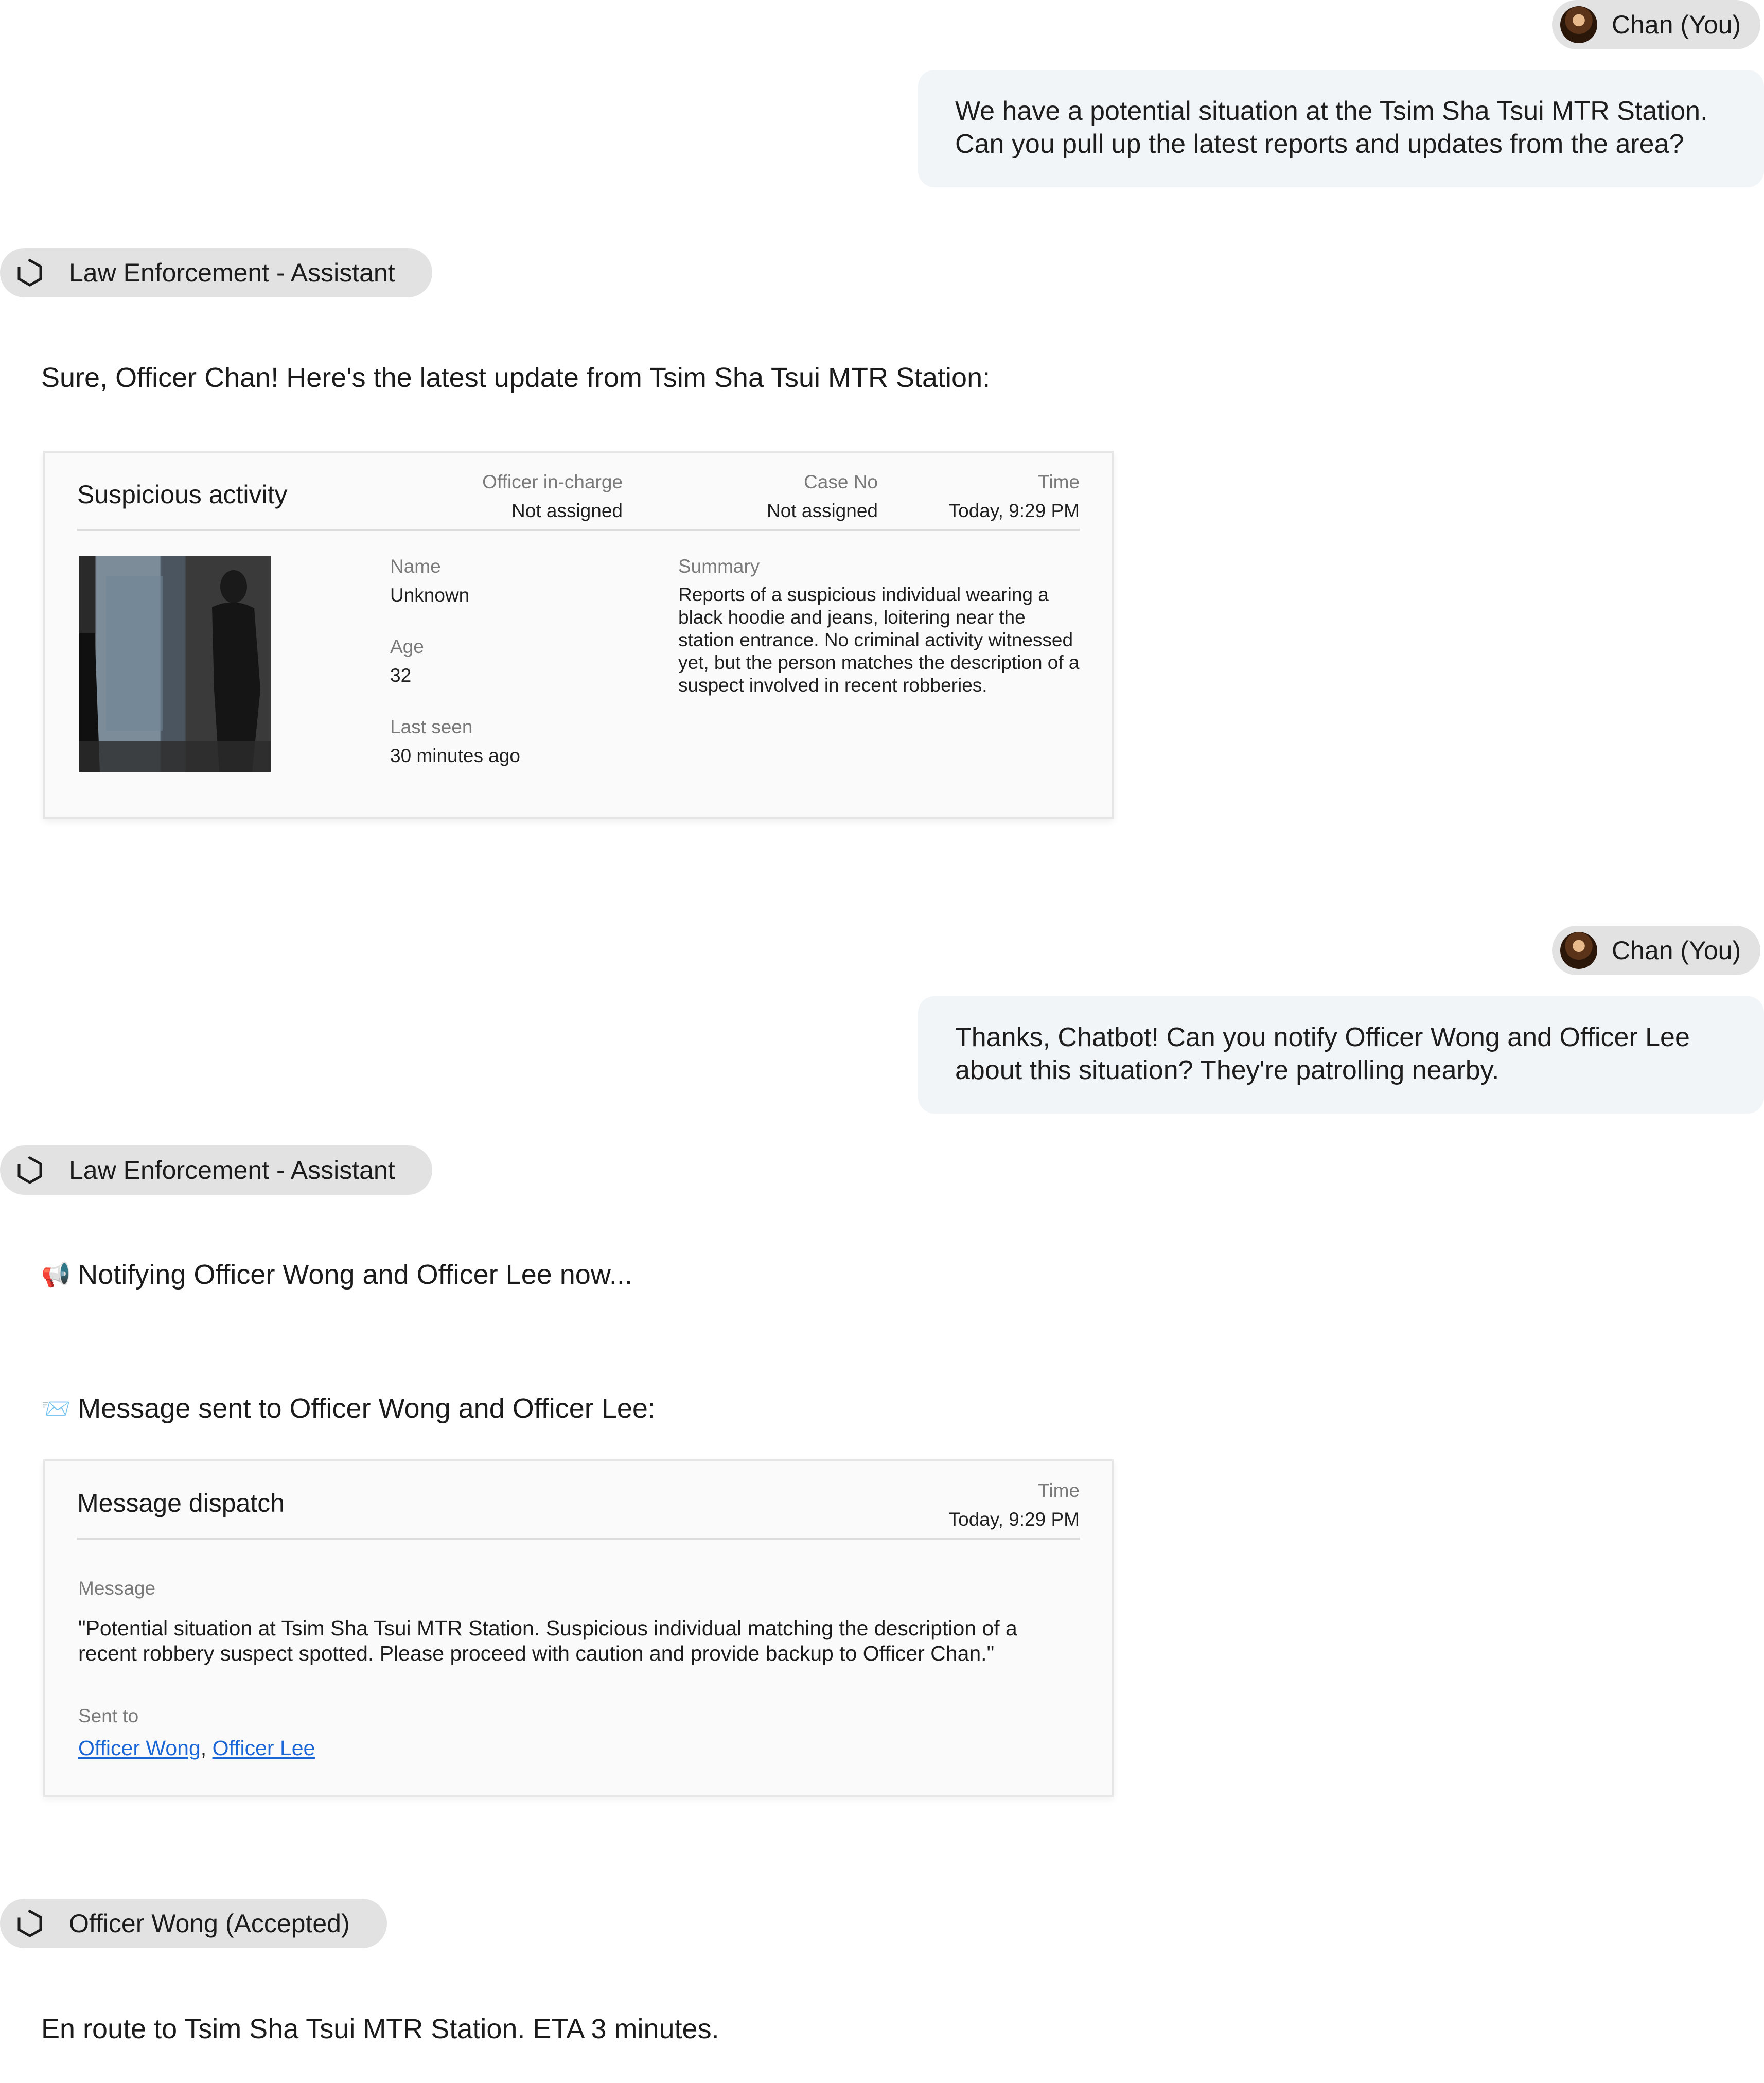 The width and height of the screenshot is (1764, 2083). I want to click on officer-pill: Officer Wong (Accepted), so click(193, 1923).